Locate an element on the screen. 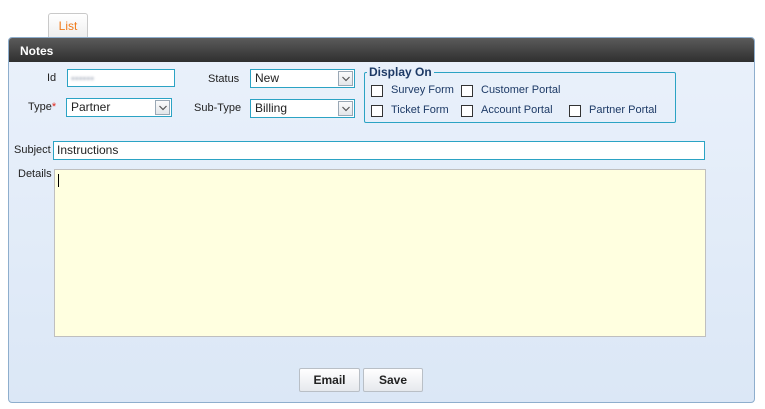  ticket-form-checkbox is located at coordinates (377, 111).